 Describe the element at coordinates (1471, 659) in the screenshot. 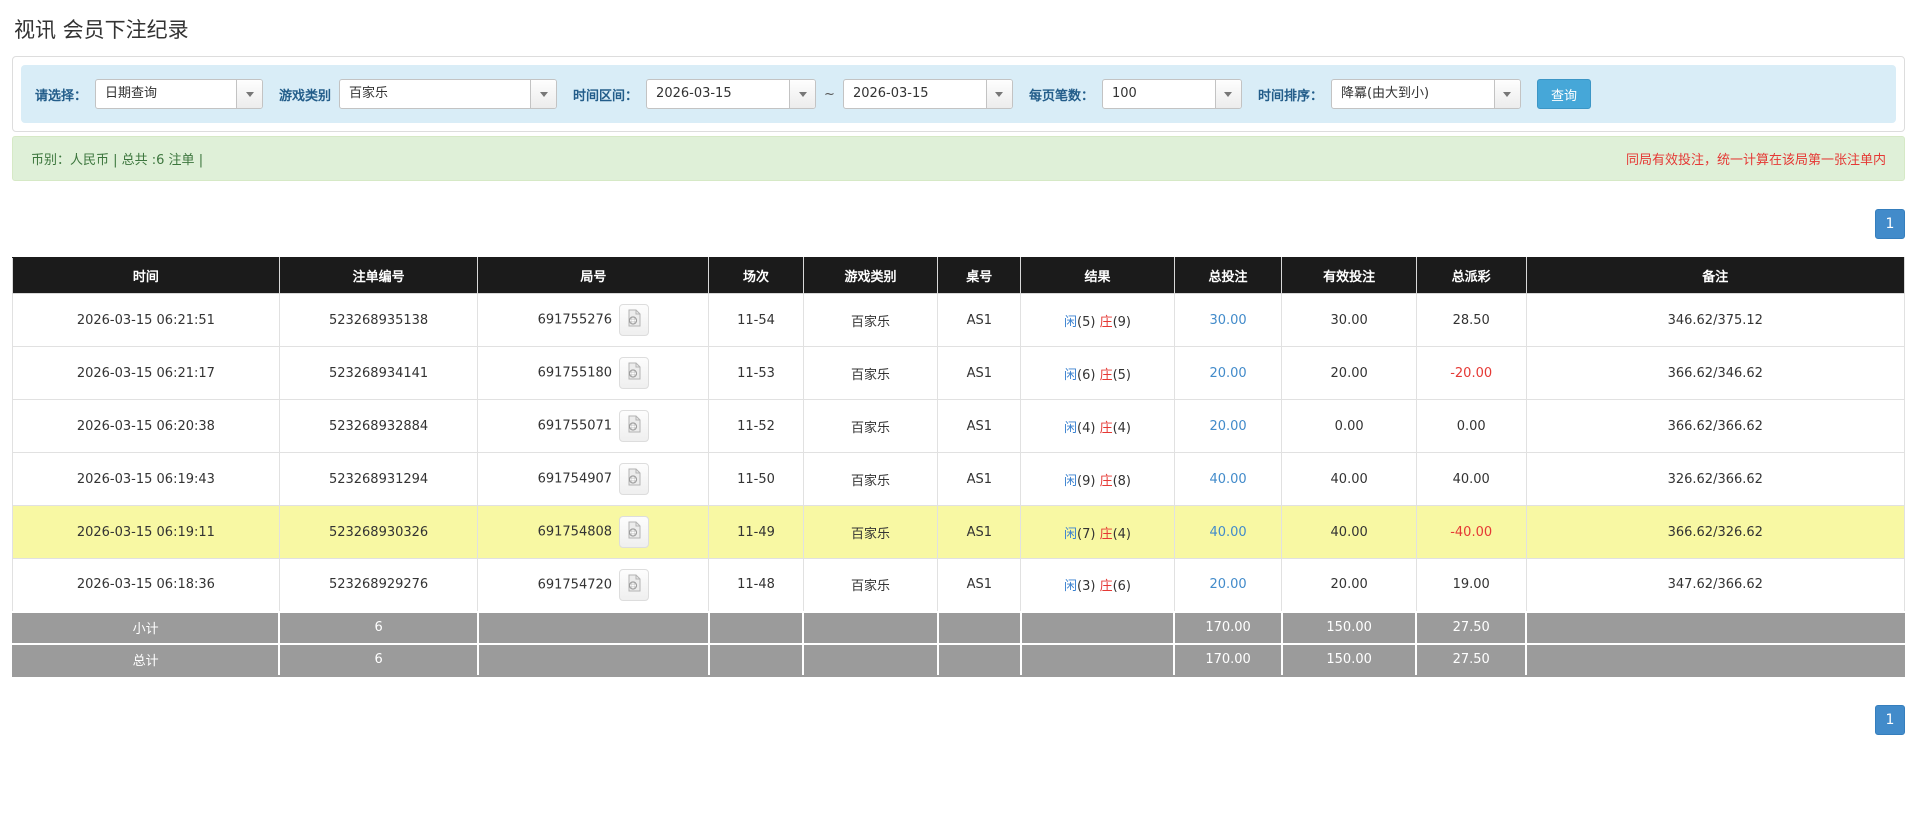

I see `total-payout: 27.50` at that location.